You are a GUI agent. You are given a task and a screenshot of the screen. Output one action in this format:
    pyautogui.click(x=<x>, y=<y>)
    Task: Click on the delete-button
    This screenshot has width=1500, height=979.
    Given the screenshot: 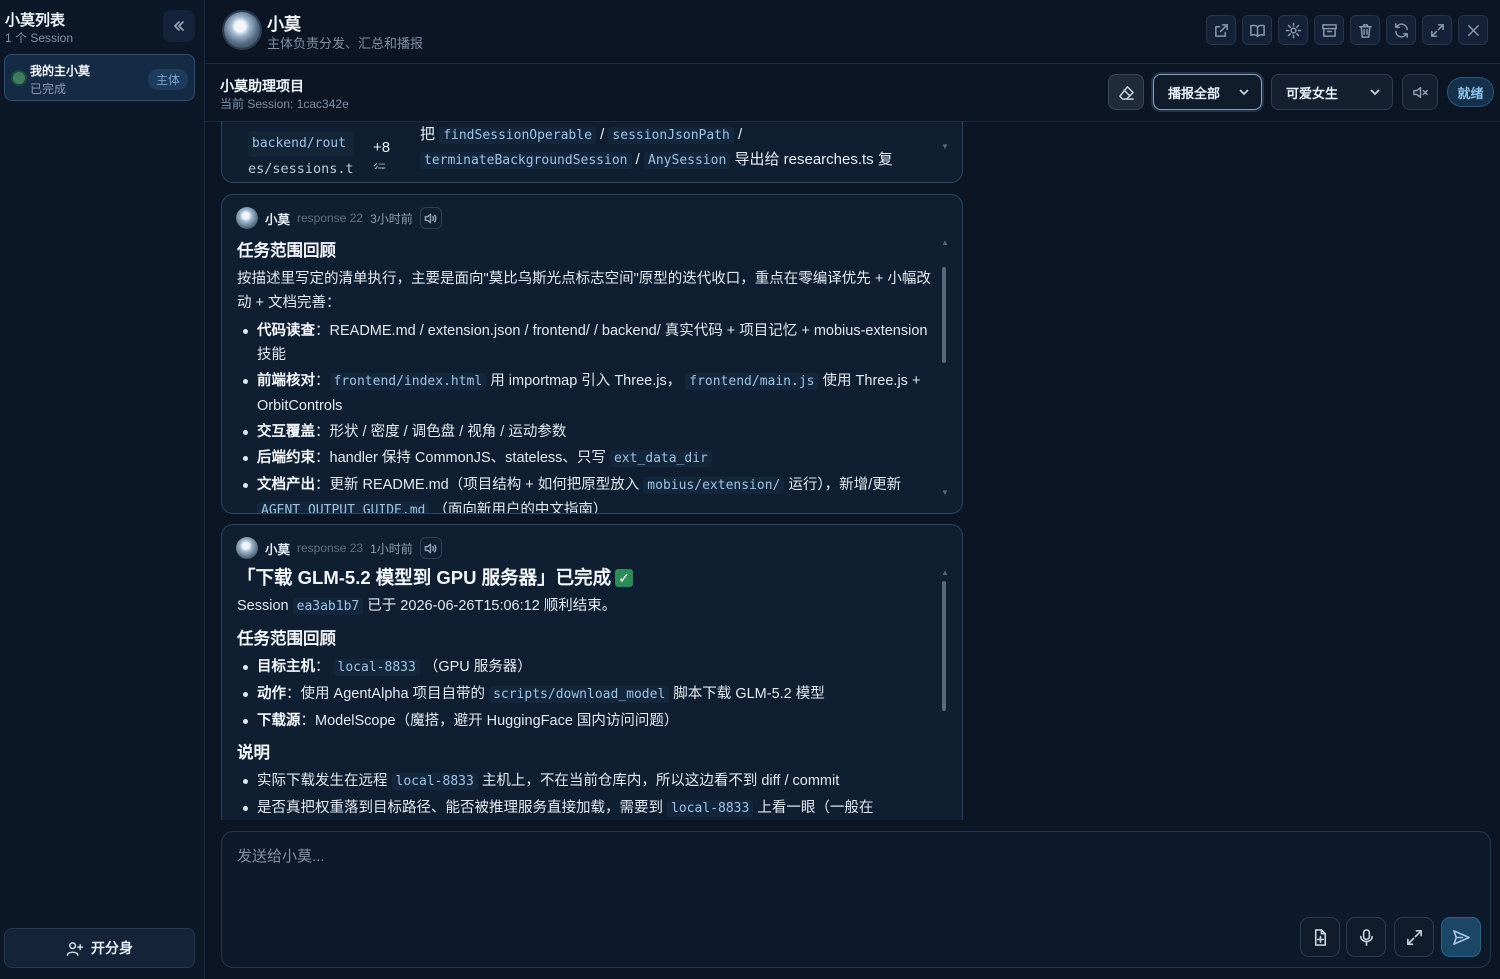 What is the action you would take?
    pyautogui.click(x=1365, y=30)
    